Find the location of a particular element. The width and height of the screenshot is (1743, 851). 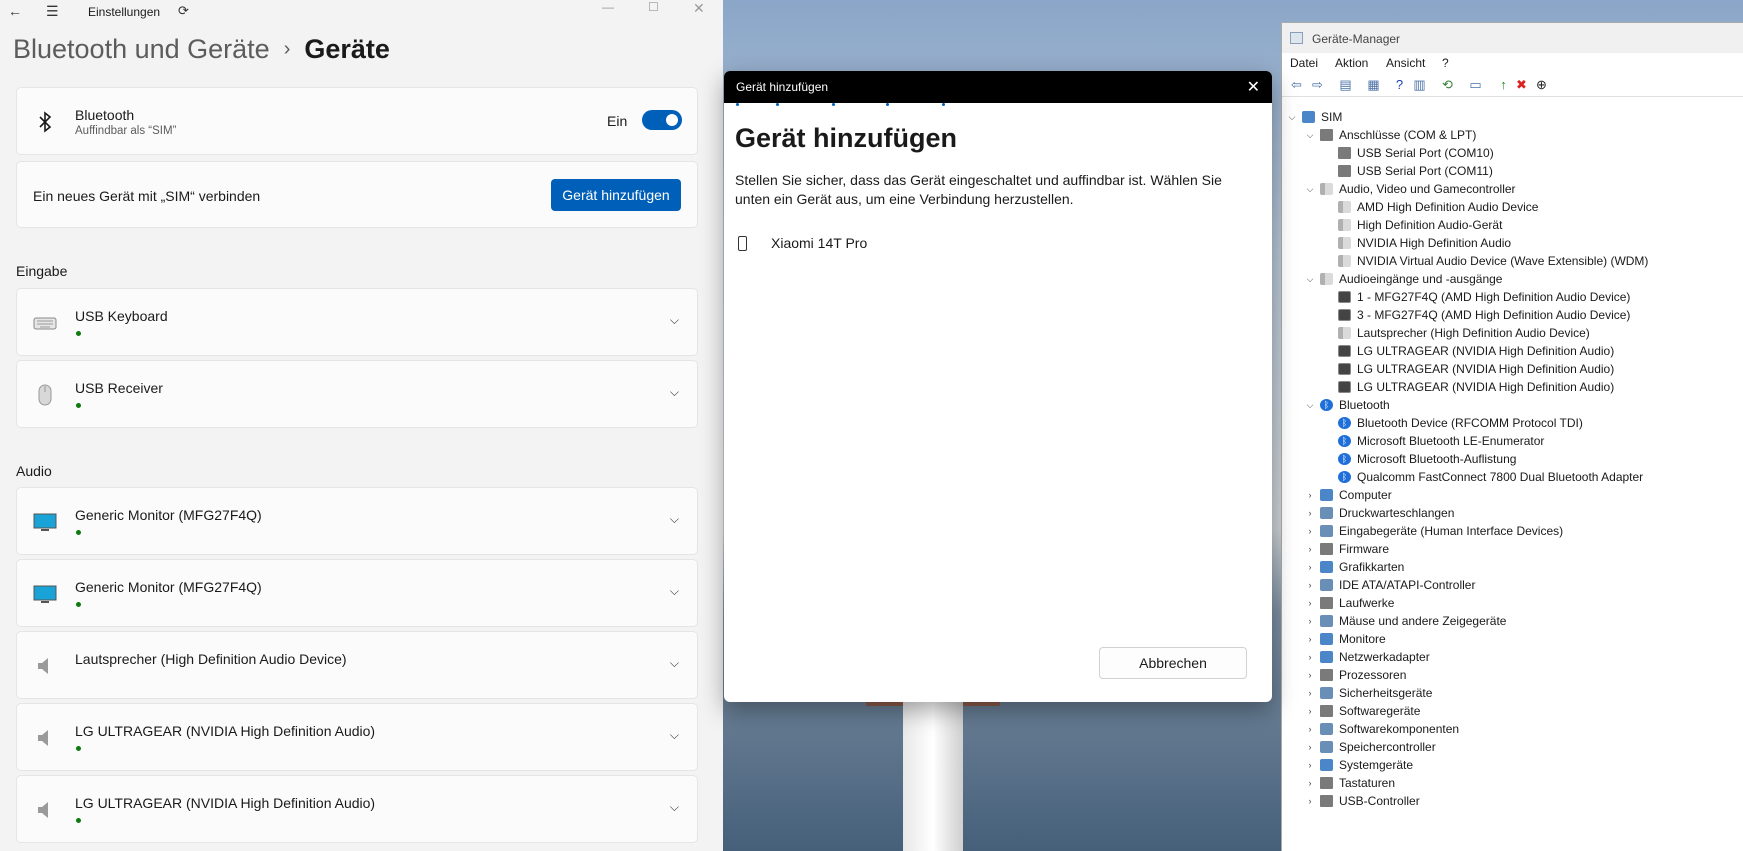

bluetooth-toggle is located at coordinates (662, 120).